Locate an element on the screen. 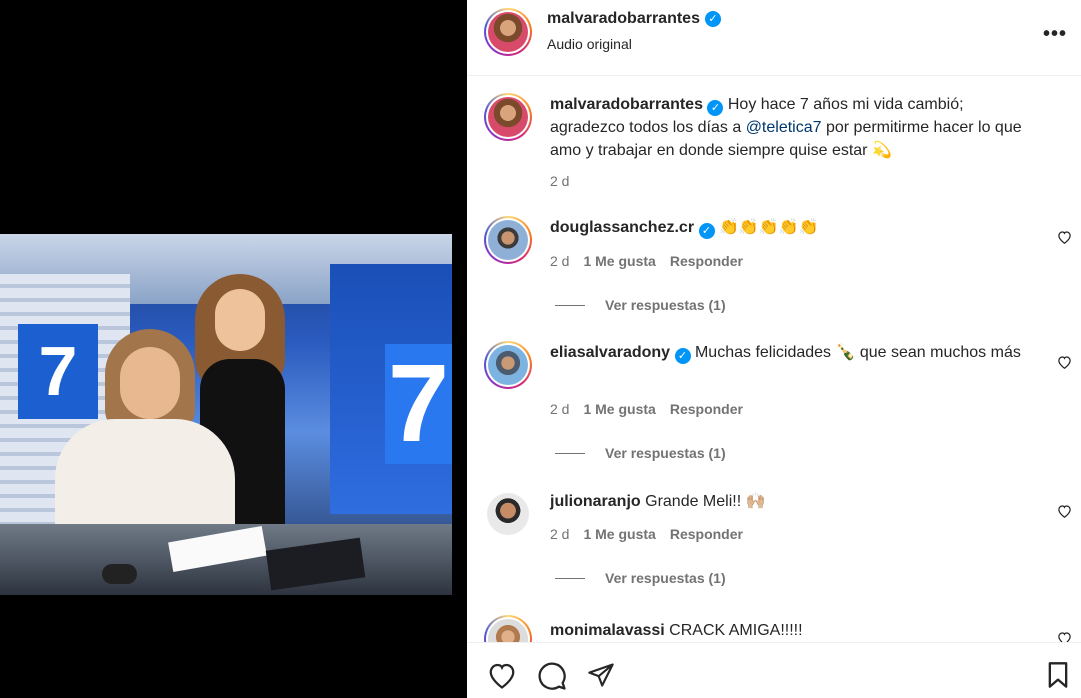  photo-screen-seven: 7 is located at coordinates (418, 404).